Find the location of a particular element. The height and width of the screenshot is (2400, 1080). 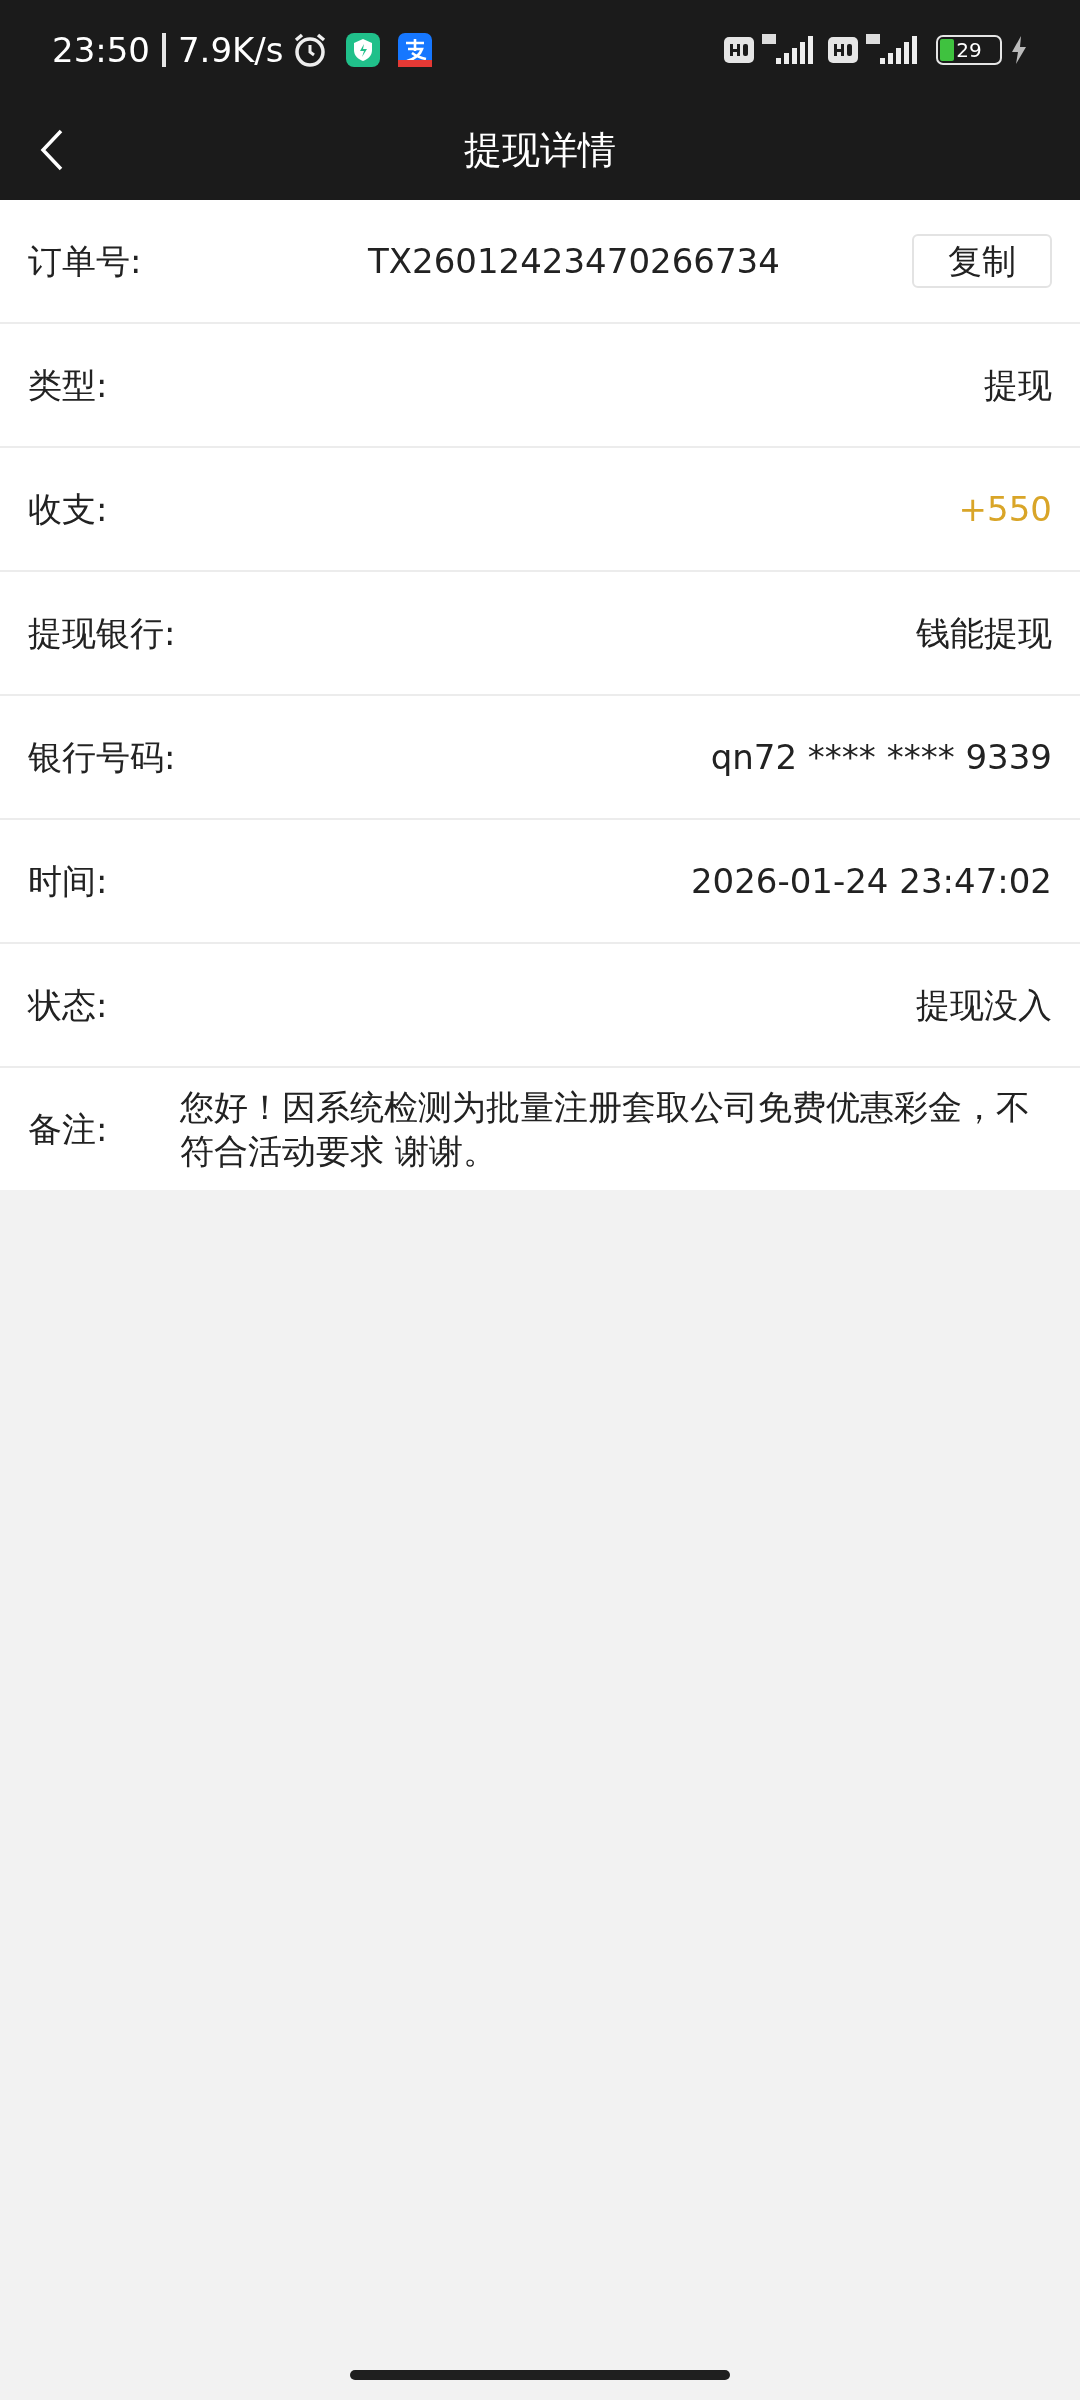

field-label: 类型: is located at coordinates (68, 385).